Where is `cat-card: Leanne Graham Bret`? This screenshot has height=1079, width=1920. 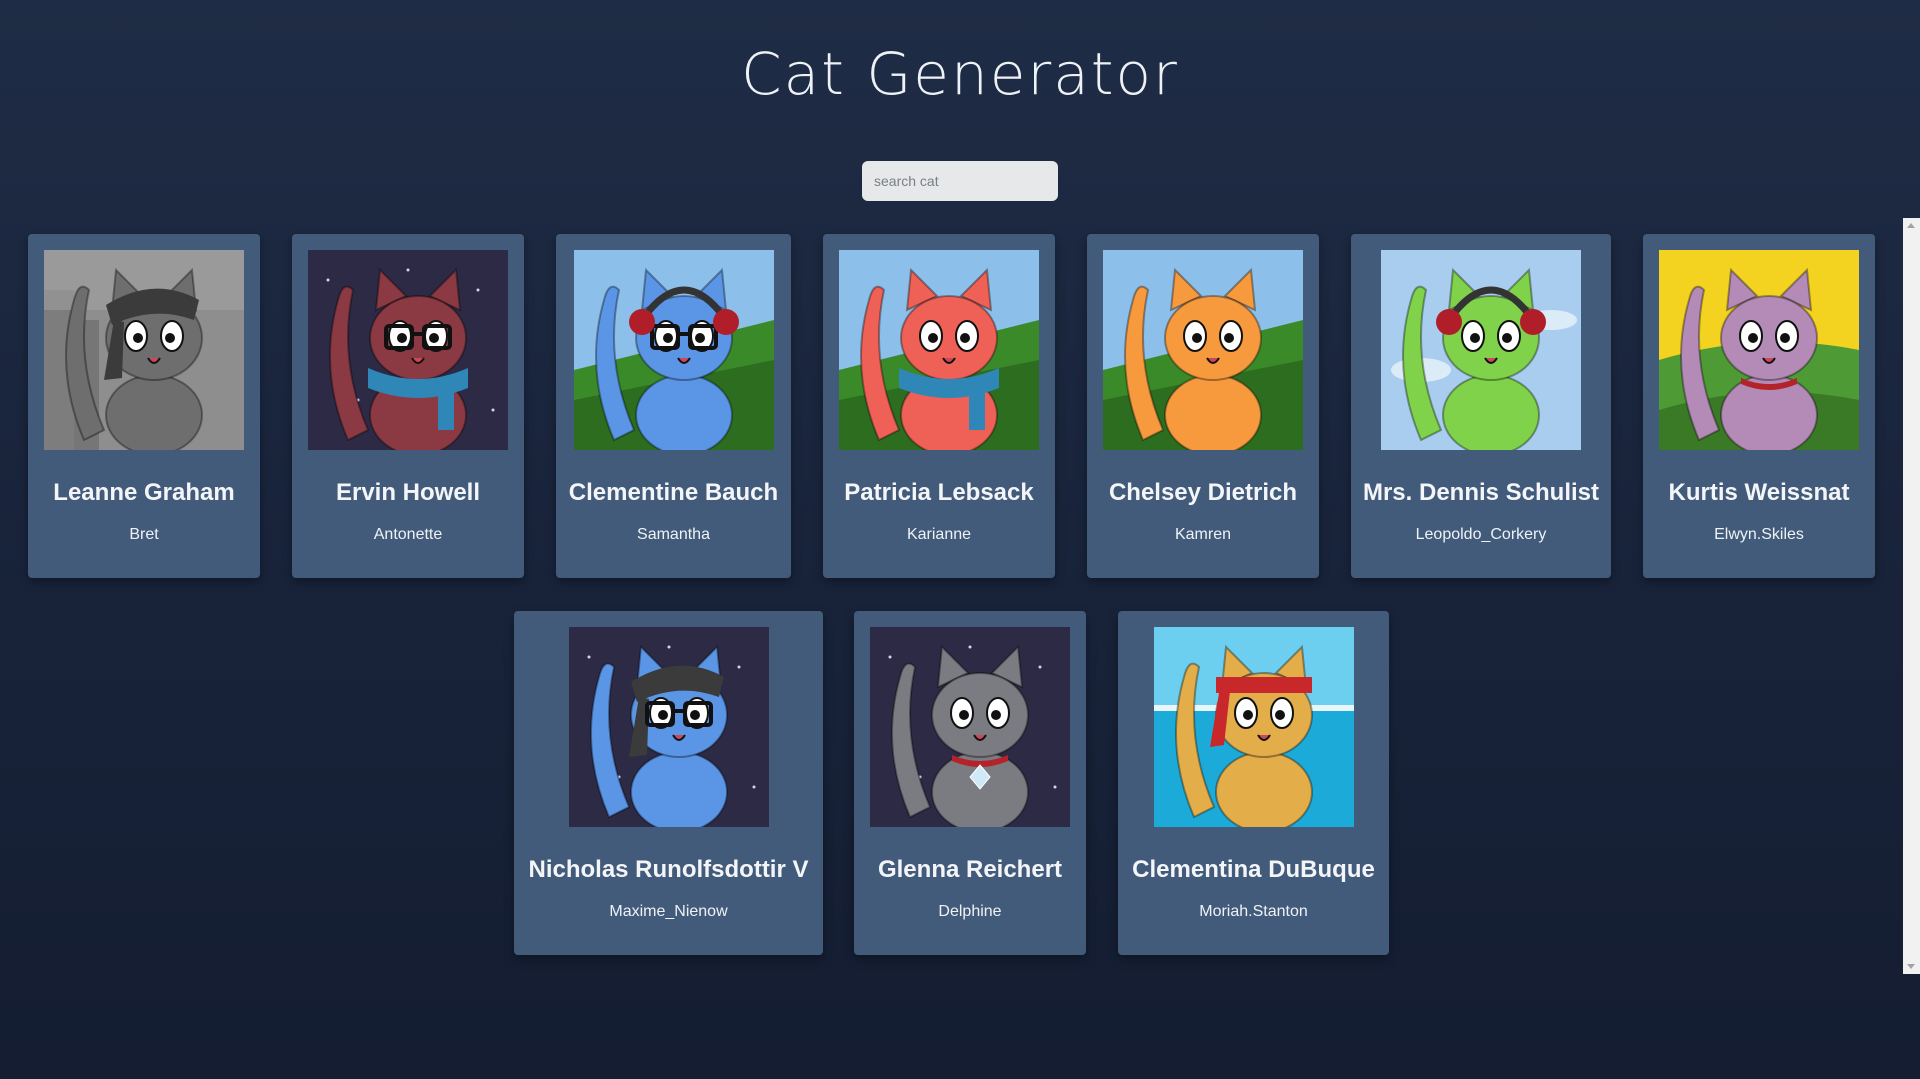 cat-card: Leanne Graham Bret is located at coordinates (144, 406).